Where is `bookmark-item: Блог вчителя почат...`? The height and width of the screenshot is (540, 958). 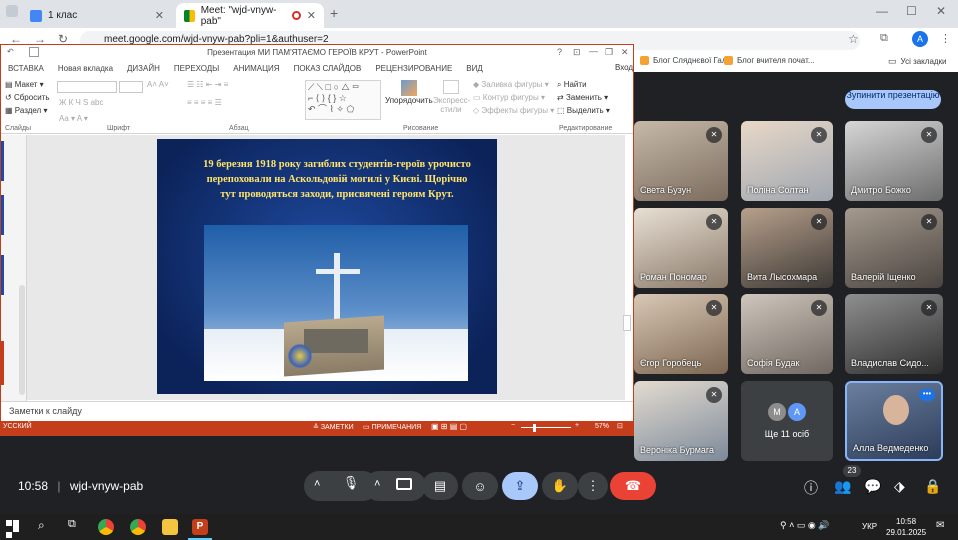
bookmark-item: Блог вчителя почат... is located at coordinates (769, 60).